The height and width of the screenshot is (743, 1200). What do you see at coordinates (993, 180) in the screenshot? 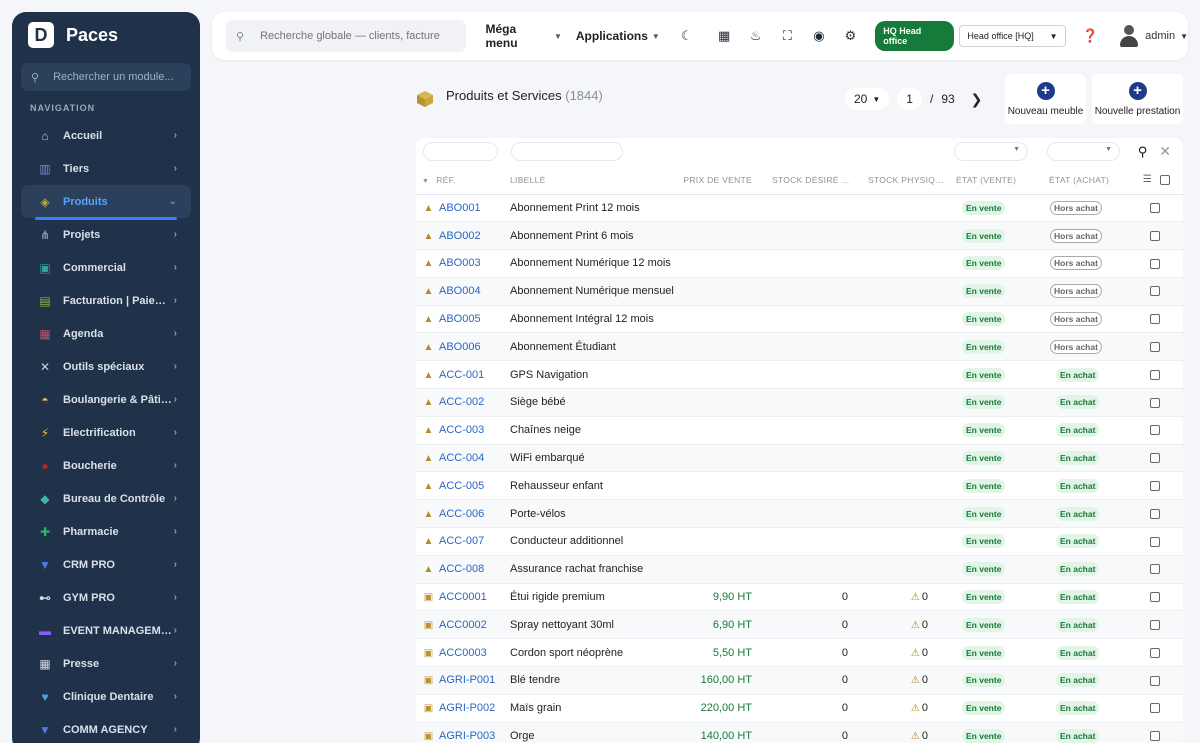
I see `header-state-sale: ÉTAT (VENTE)` at bounding box center [993, 180].